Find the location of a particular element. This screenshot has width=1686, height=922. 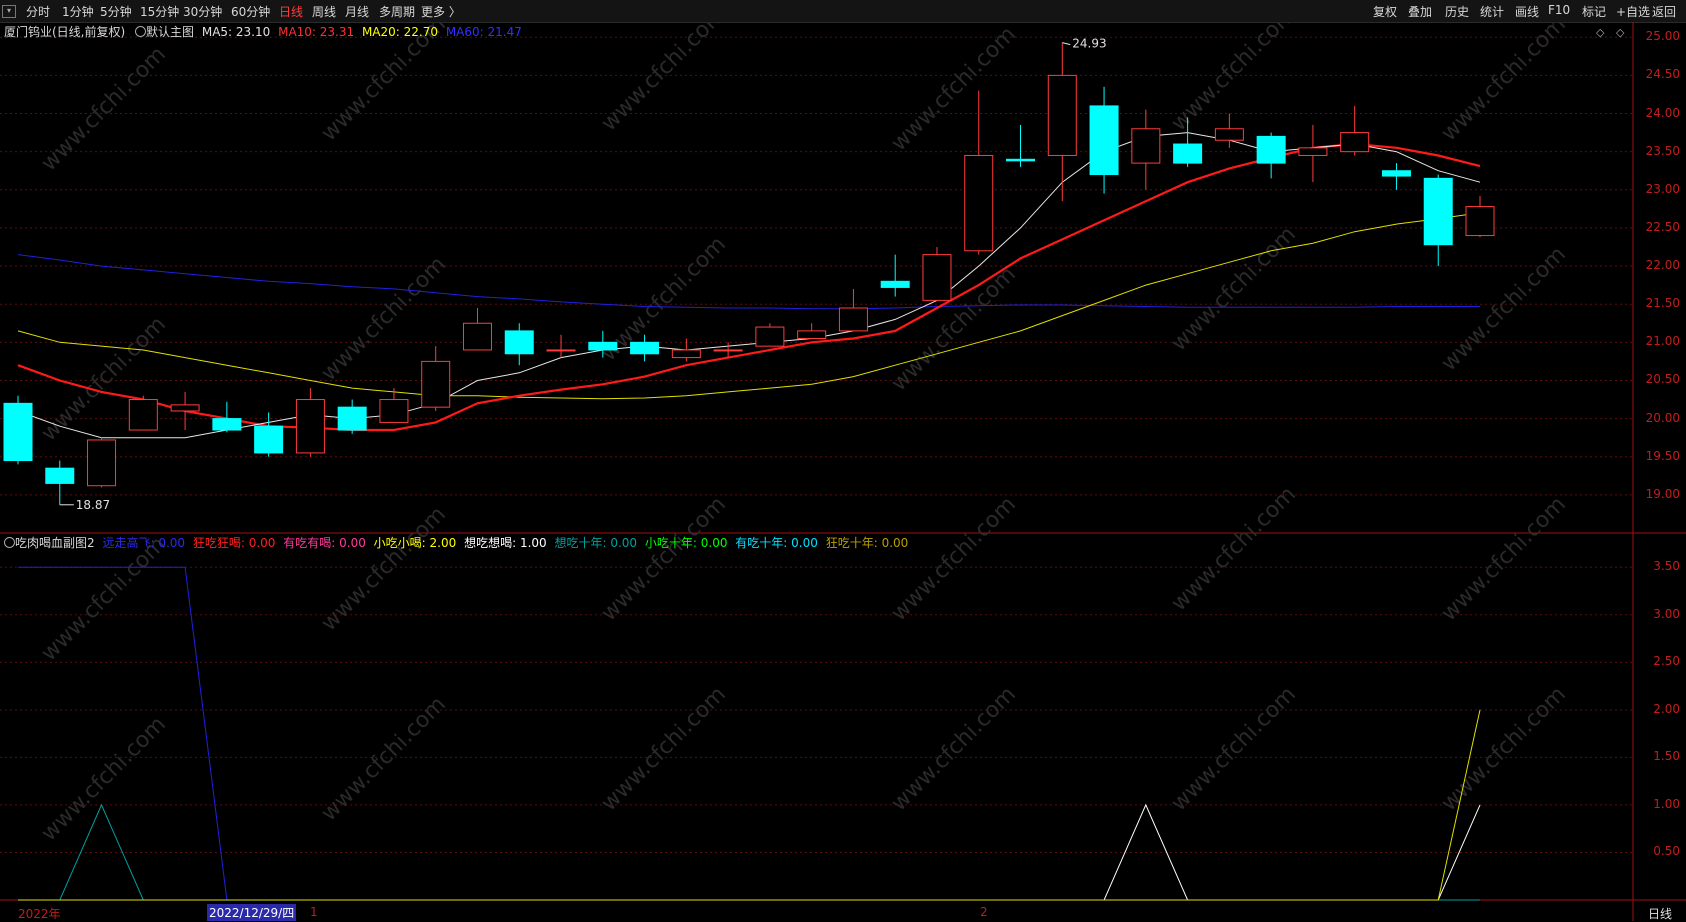

period-tab: 15分钟 is located at coordinates (159, 11).